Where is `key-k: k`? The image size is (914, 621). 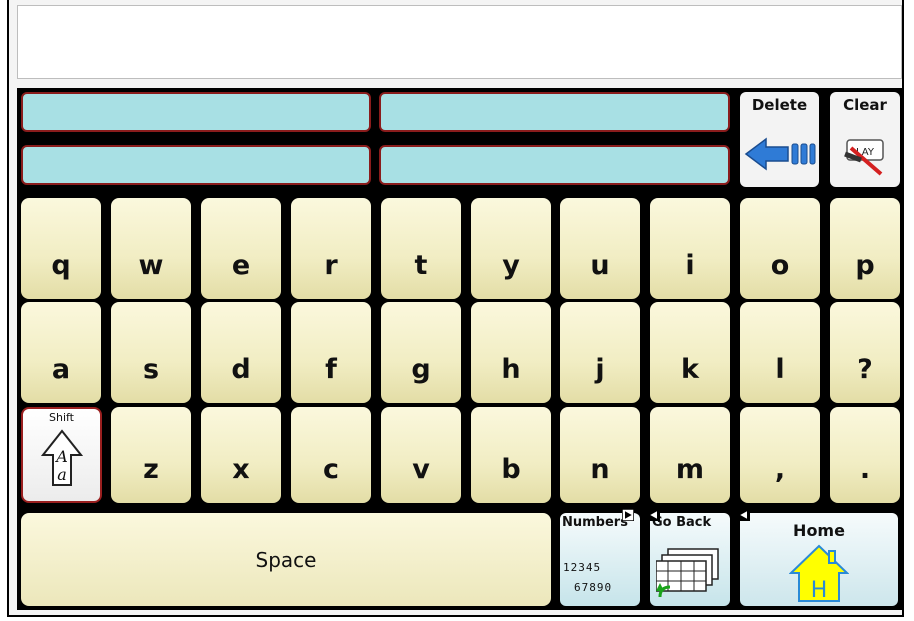
key-k: k is located at coordinates (690, 352).